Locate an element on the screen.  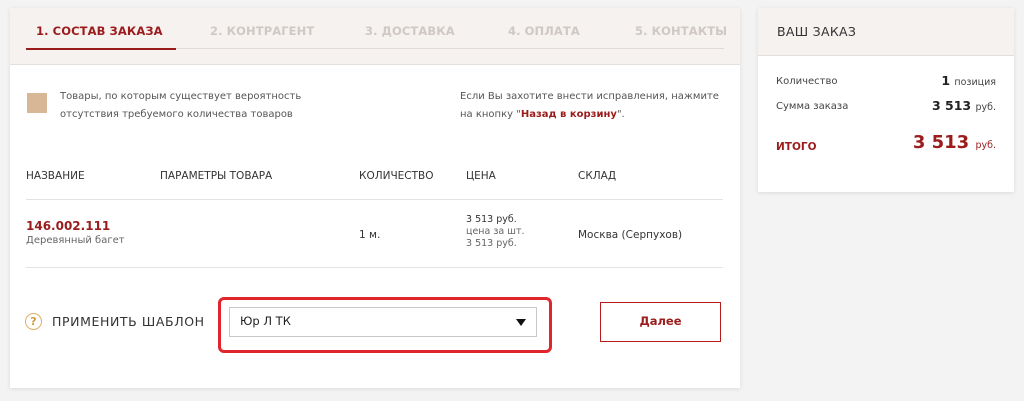
table-header-divider is located at coordinates (374, 199).